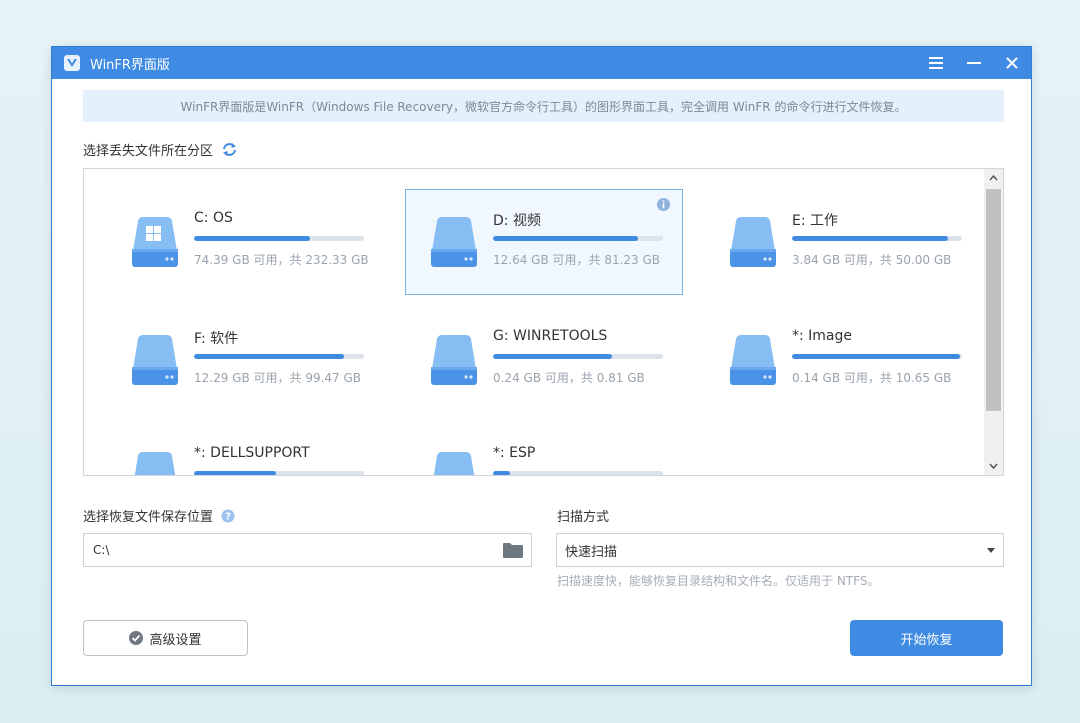  Describe the element at coordinates (517, 221) in the screenshot. I see `drive-name: D: 视频` at that location.